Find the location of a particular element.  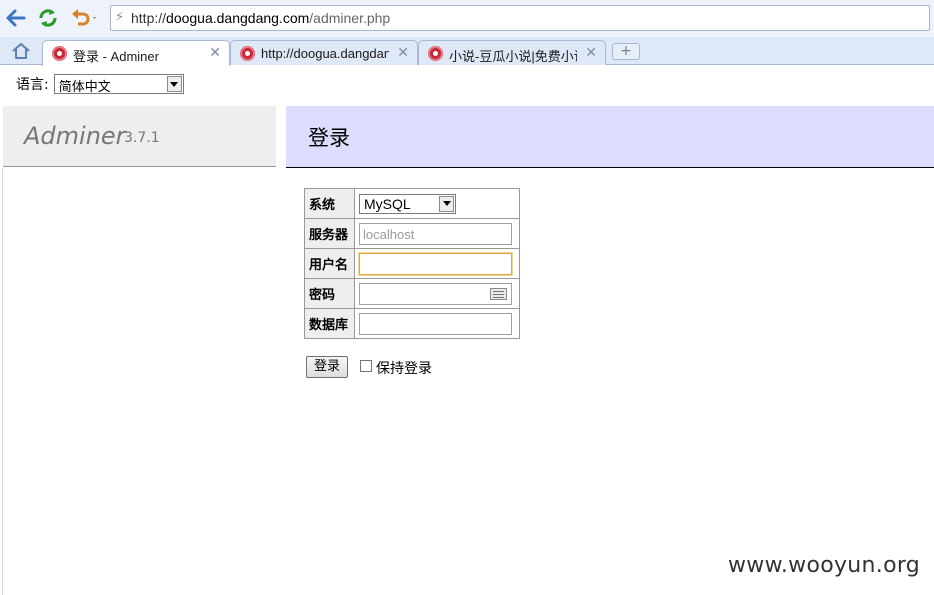

system-select: MySQL is located at coordinates (407, 203).